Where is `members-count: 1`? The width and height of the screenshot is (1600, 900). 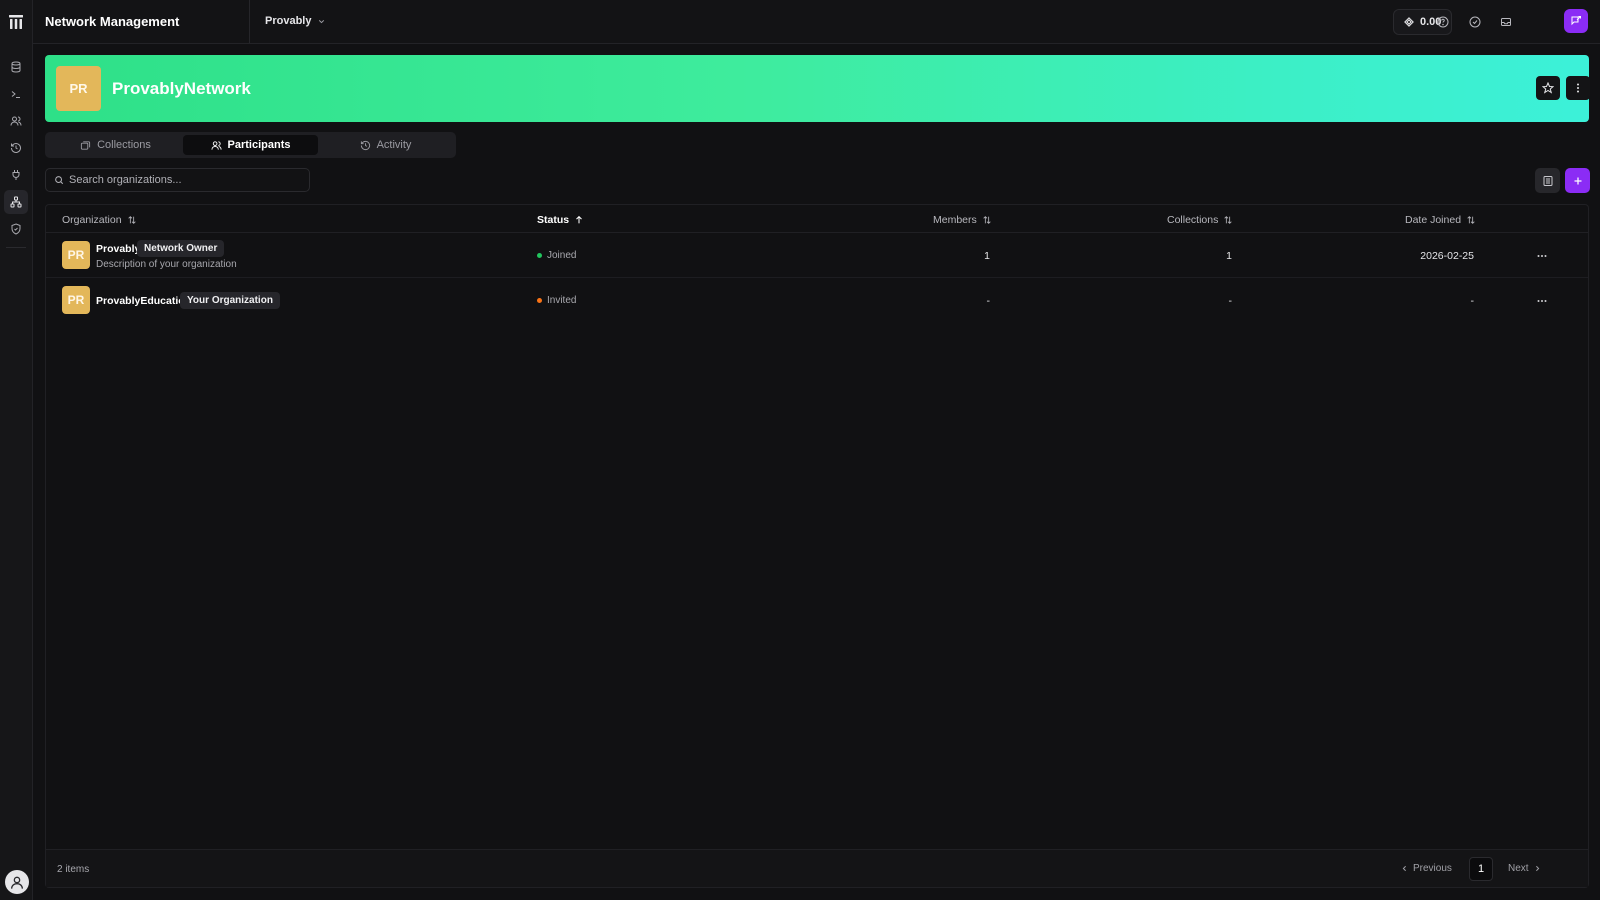
members-count: 1 is located at coordinates (987, 256).